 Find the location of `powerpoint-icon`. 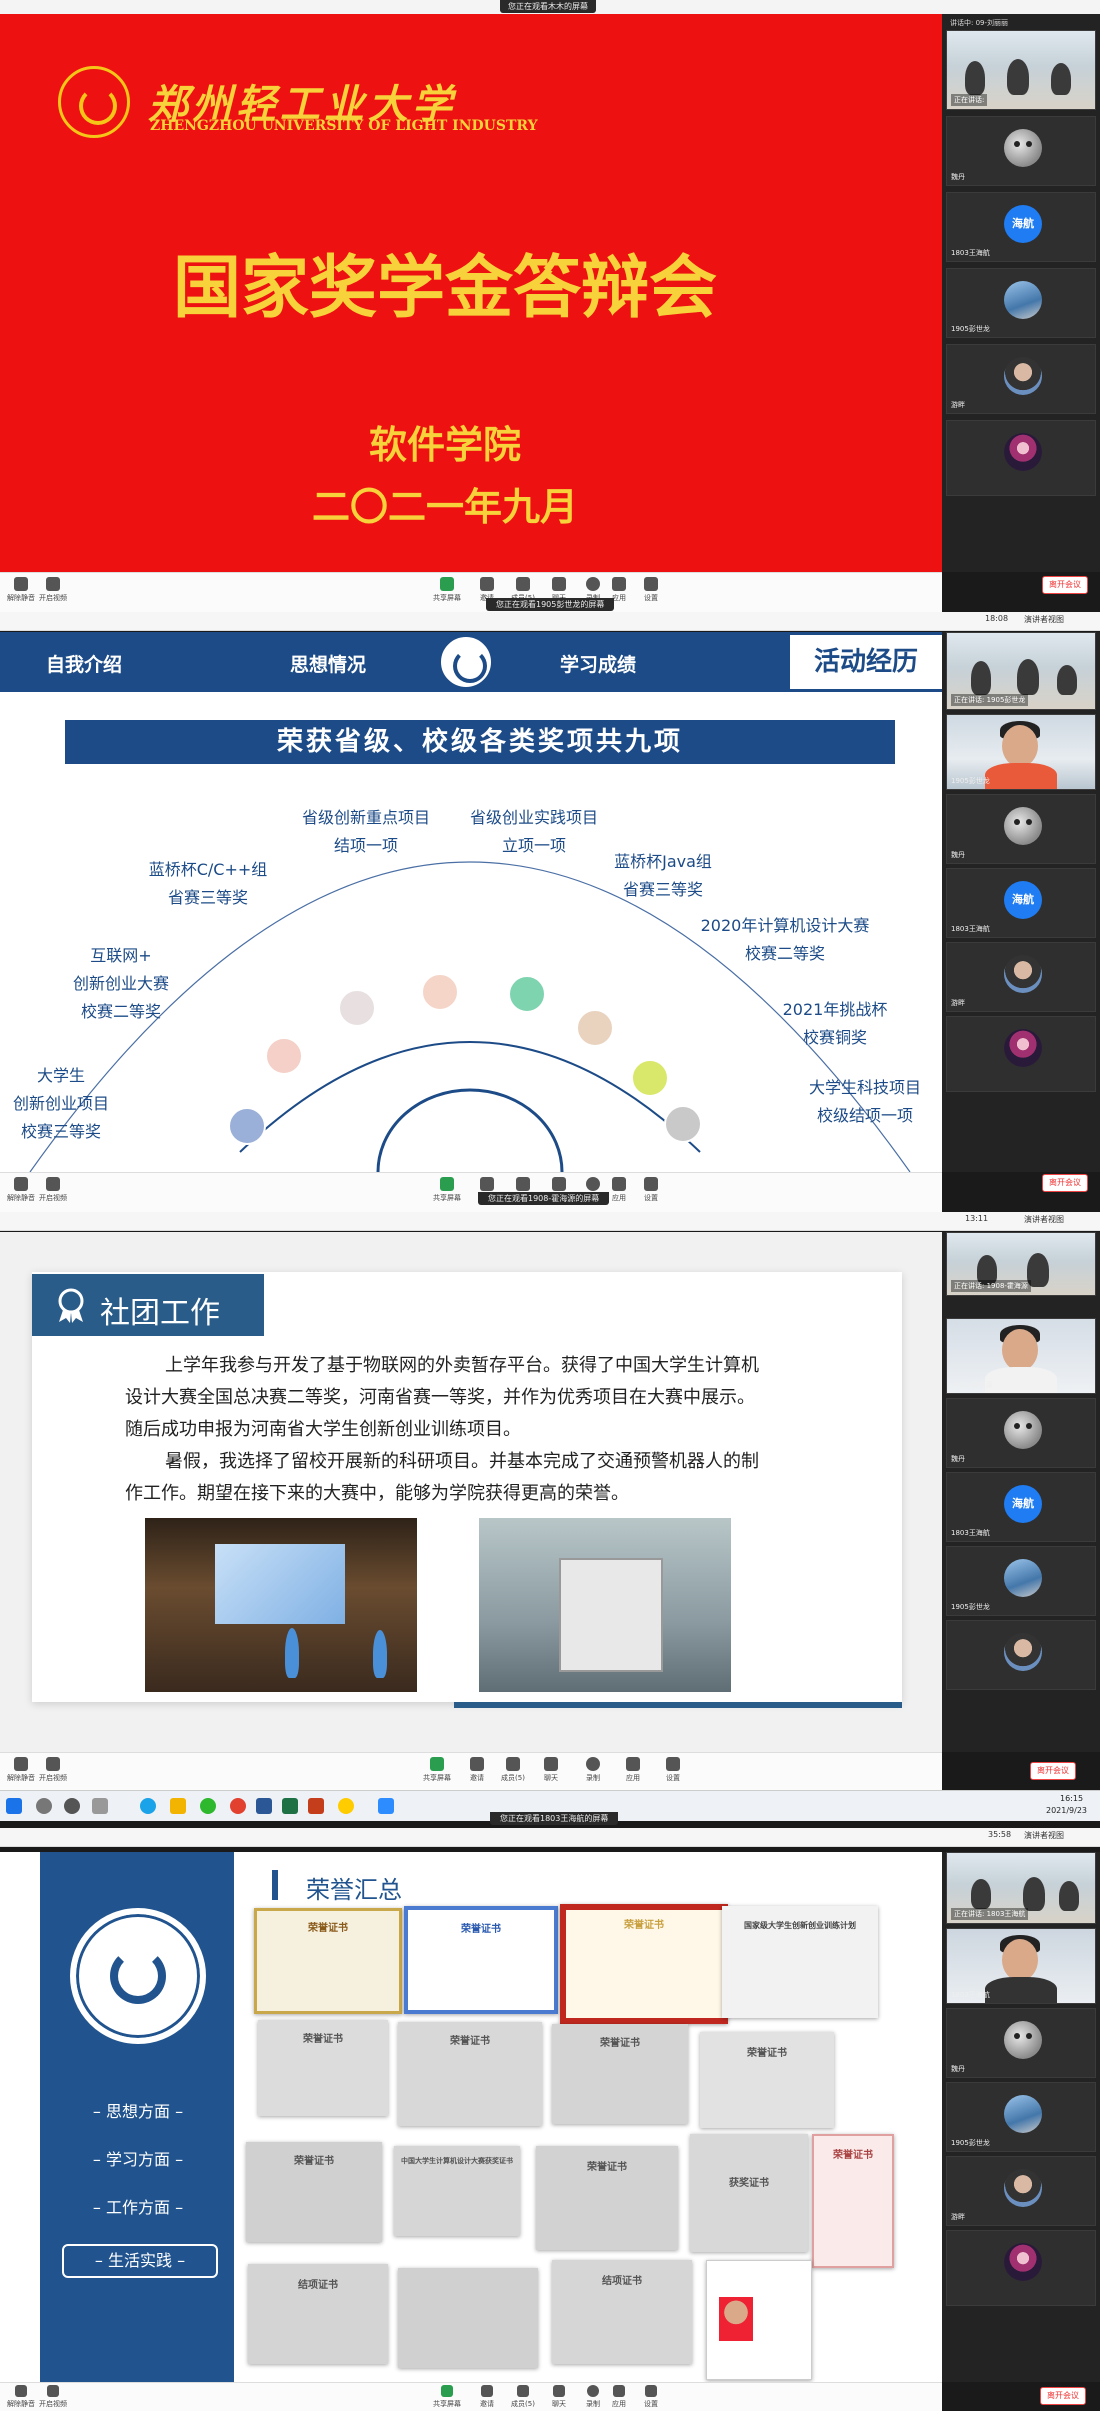

powerpoint-icon is located at coordinates (316, 1806).